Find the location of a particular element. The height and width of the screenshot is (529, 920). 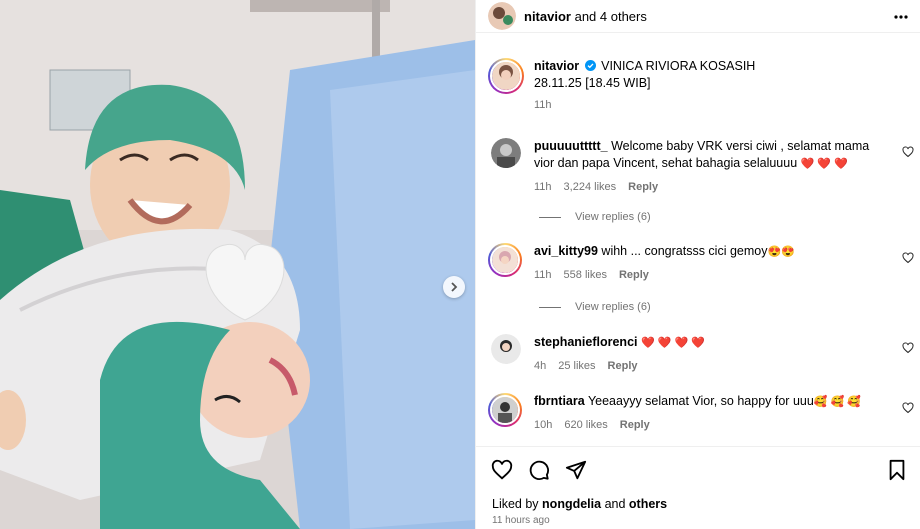

post-header: nitavior and 4 others is located at coordinates (698, 16).